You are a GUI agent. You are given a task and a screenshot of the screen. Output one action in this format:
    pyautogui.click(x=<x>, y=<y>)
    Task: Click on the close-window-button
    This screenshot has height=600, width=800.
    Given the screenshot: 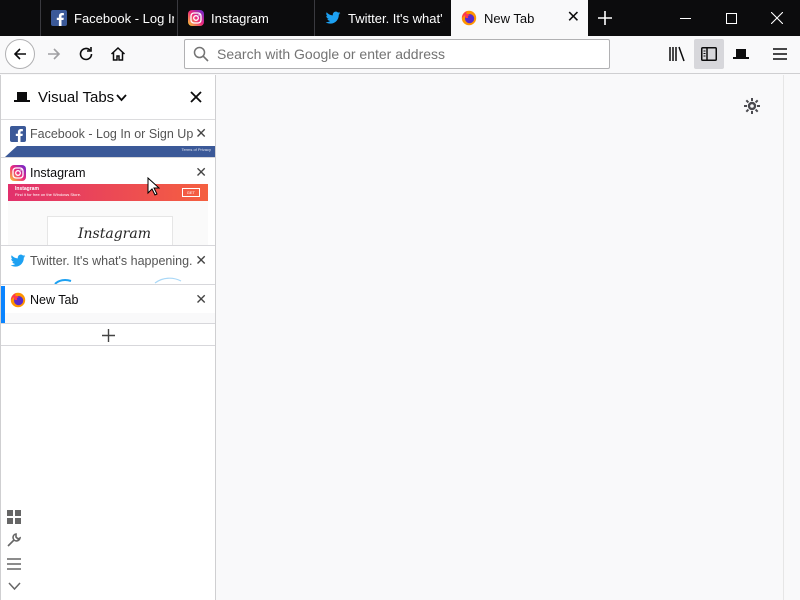 What is the action you would take?
    pyautogui.click(x=777, y=18)
    